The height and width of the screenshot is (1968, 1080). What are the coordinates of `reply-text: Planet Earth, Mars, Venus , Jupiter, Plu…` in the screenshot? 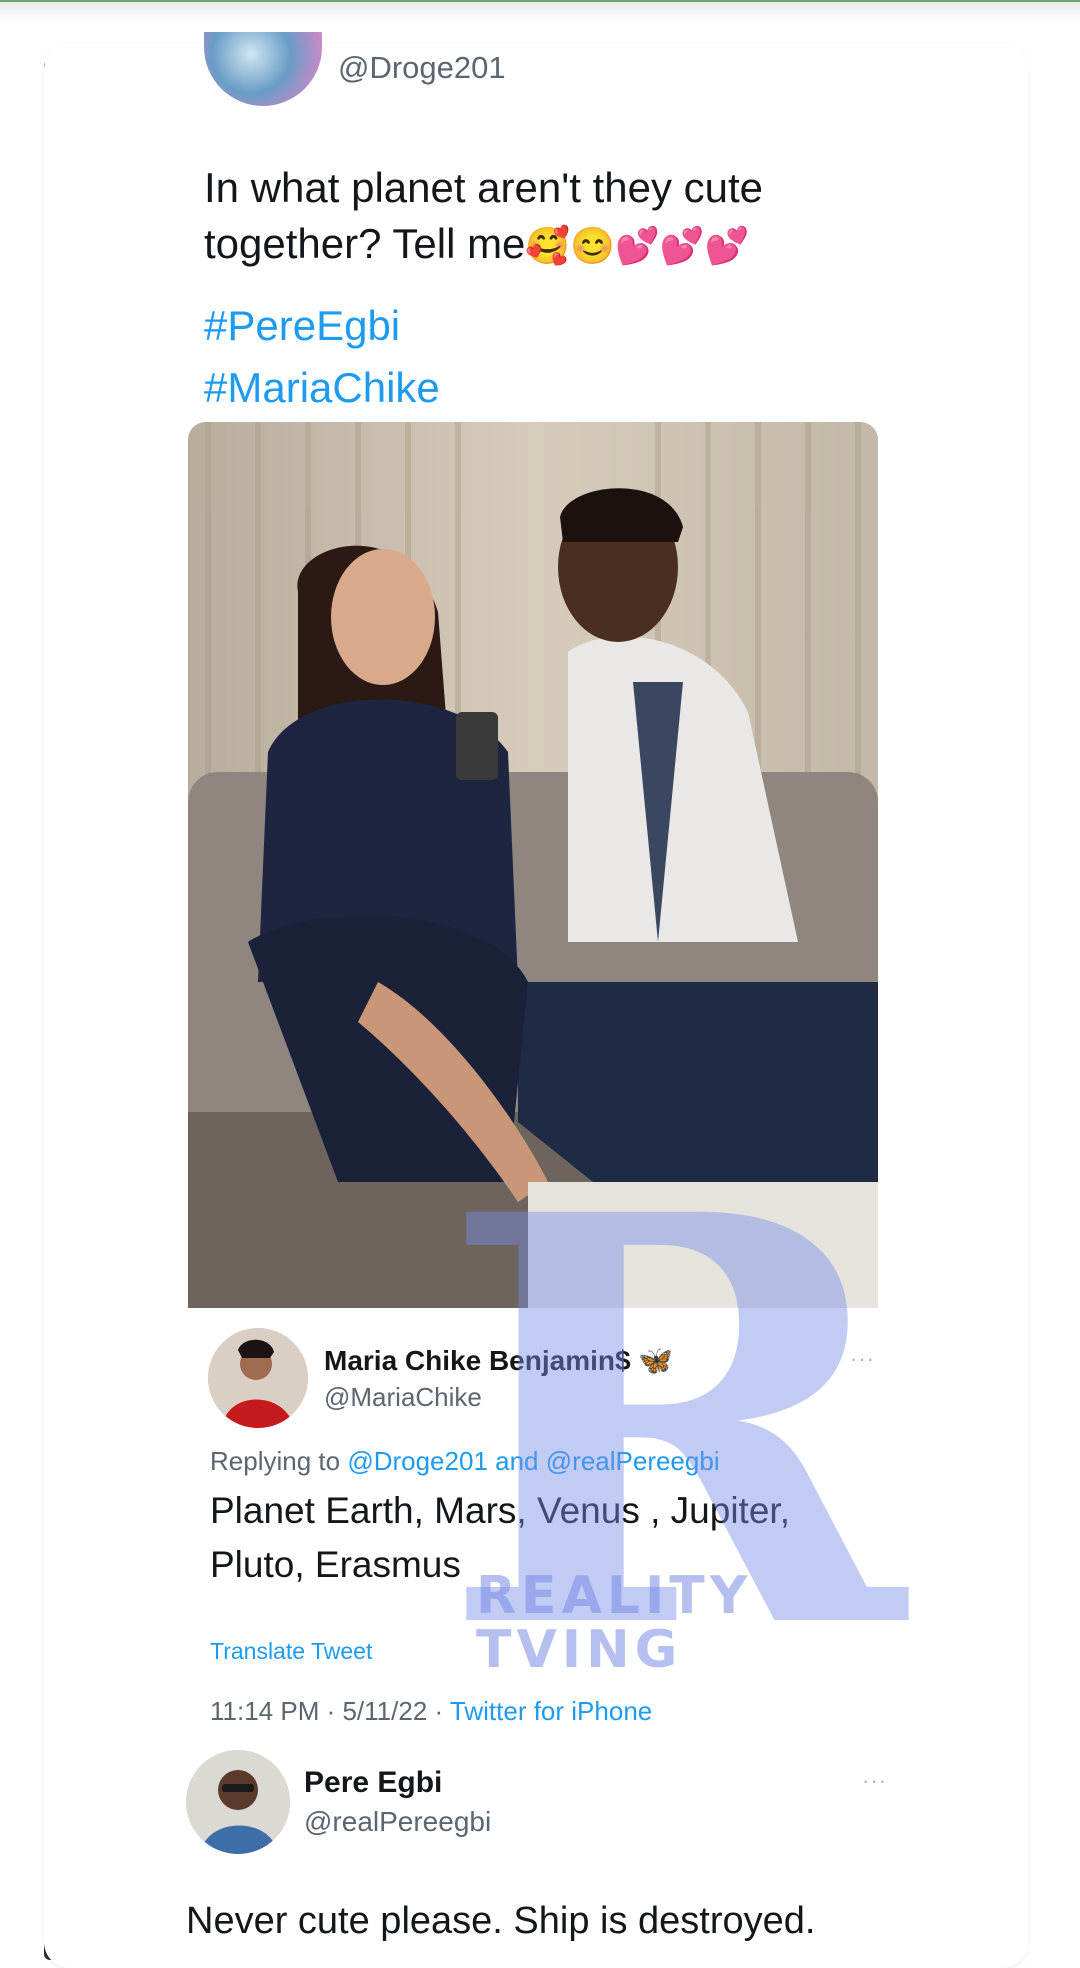 It's located at (500, 1537).